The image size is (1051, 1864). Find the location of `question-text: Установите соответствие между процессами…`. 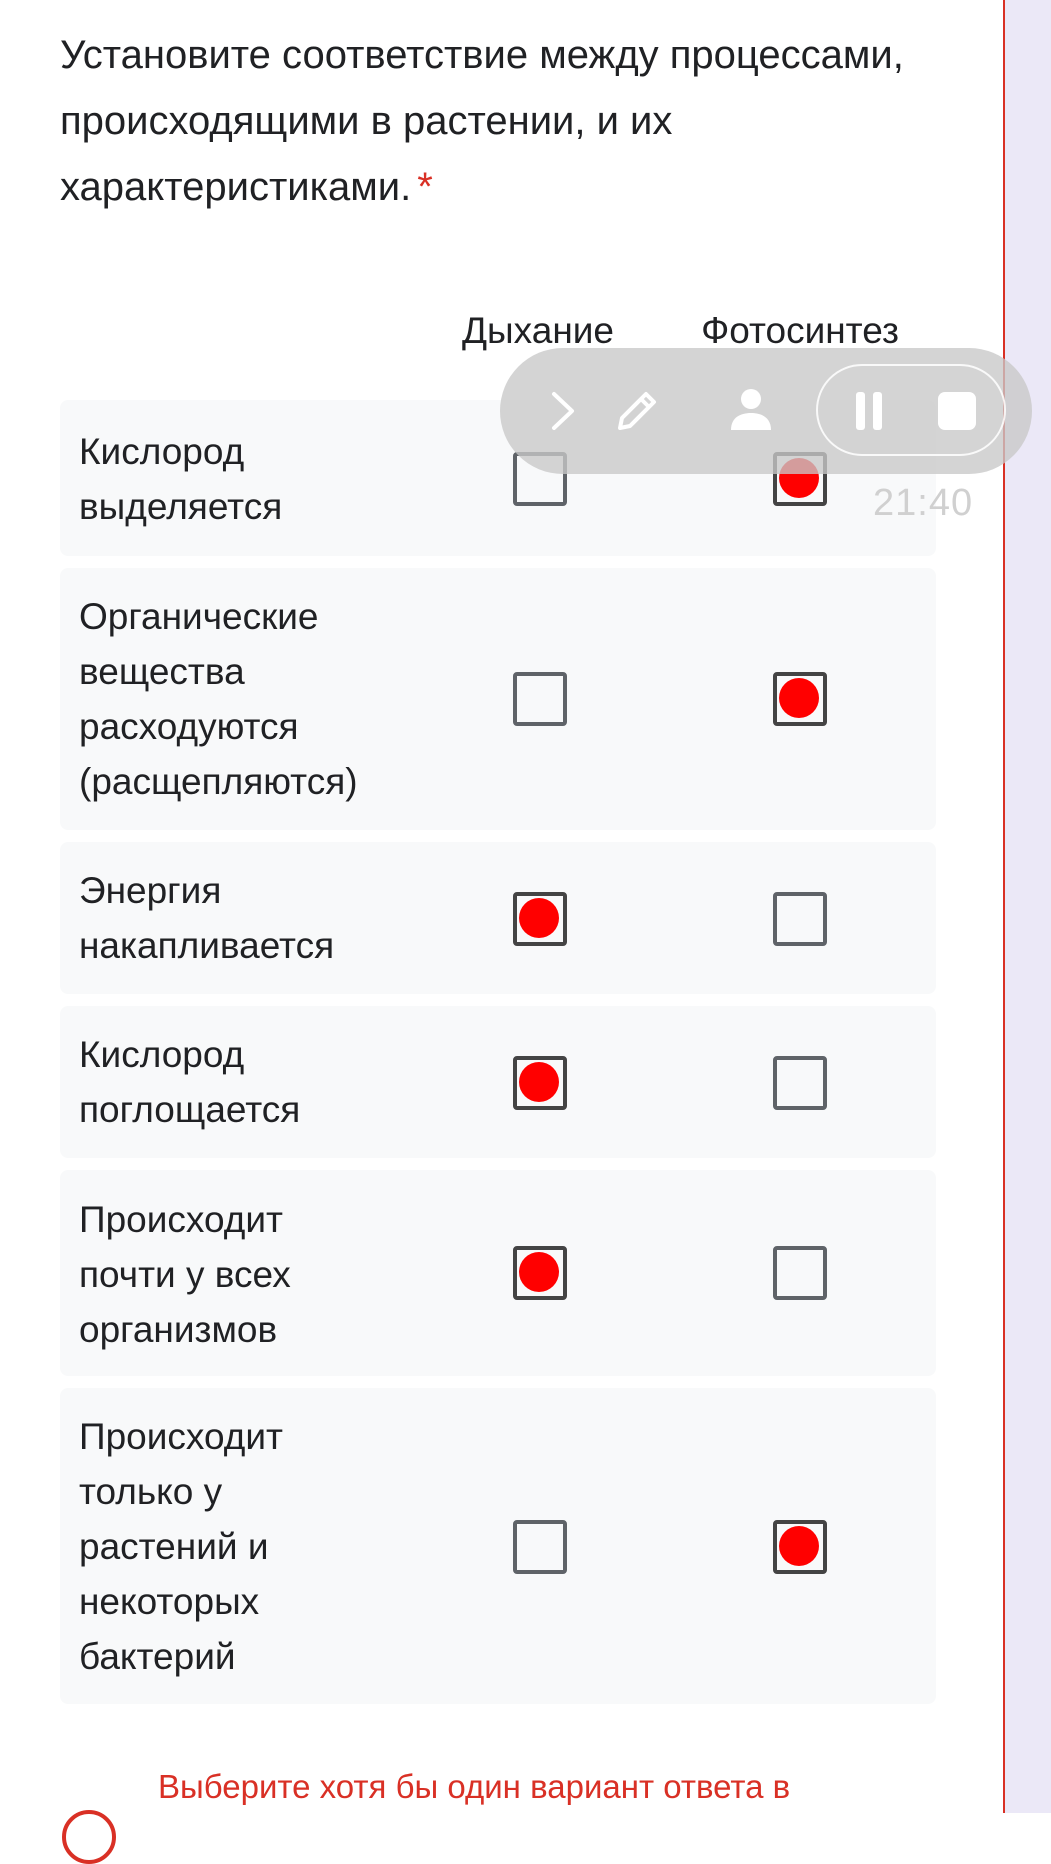

question-text: Установите соответствие между процессами… is located at coordinates (482, 121).